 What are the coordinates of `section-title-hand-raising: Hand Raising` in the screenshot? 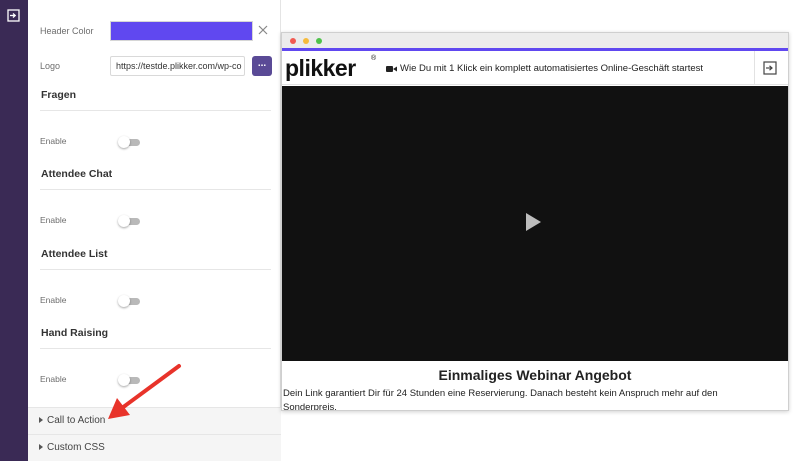 It's located at (75, 333).